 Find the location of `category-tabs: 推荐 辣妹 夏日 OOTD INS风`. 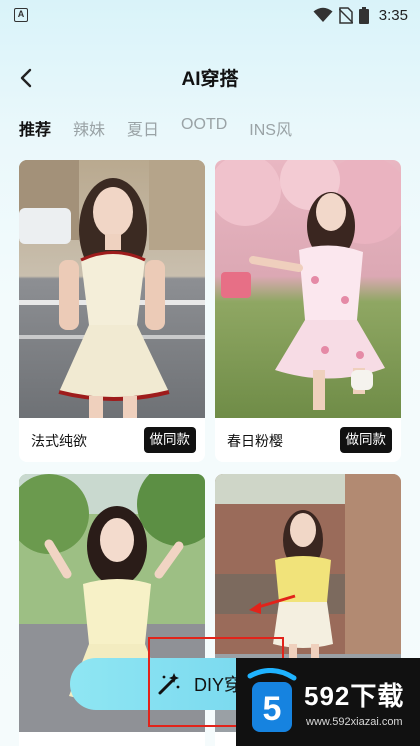

category-tabs: 推荐 辣妹 夏日 OOTD INS风 is located at coordinates (166, 128).